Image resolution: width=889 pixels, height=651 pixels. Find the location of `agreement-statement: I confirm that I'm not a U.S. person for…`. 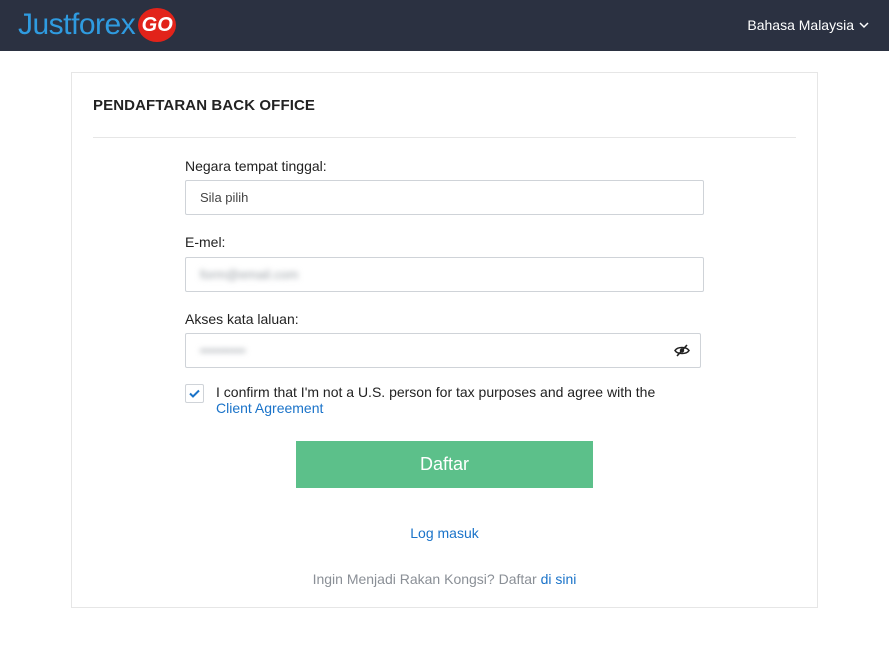

agreement-statement: I confirm that I'm not a U.S. person for… is located at coordinates (436, 392).